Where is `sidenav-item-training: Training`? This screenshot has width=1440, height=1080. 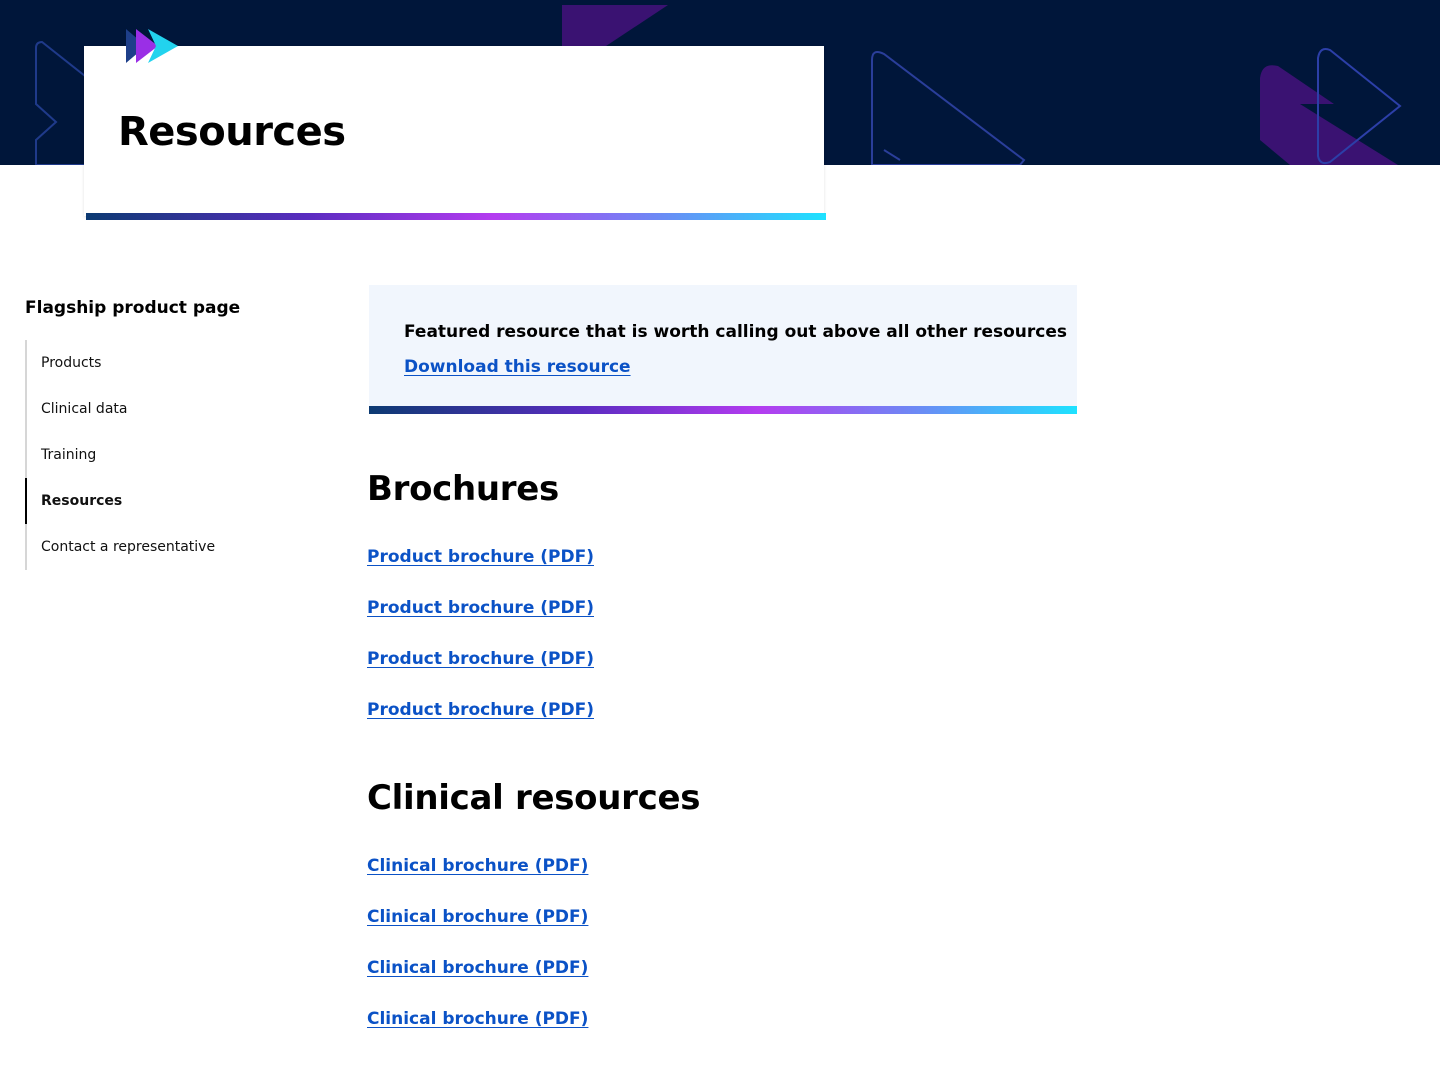
sidenav-item-training: Training is located at coordinates (175, 455).